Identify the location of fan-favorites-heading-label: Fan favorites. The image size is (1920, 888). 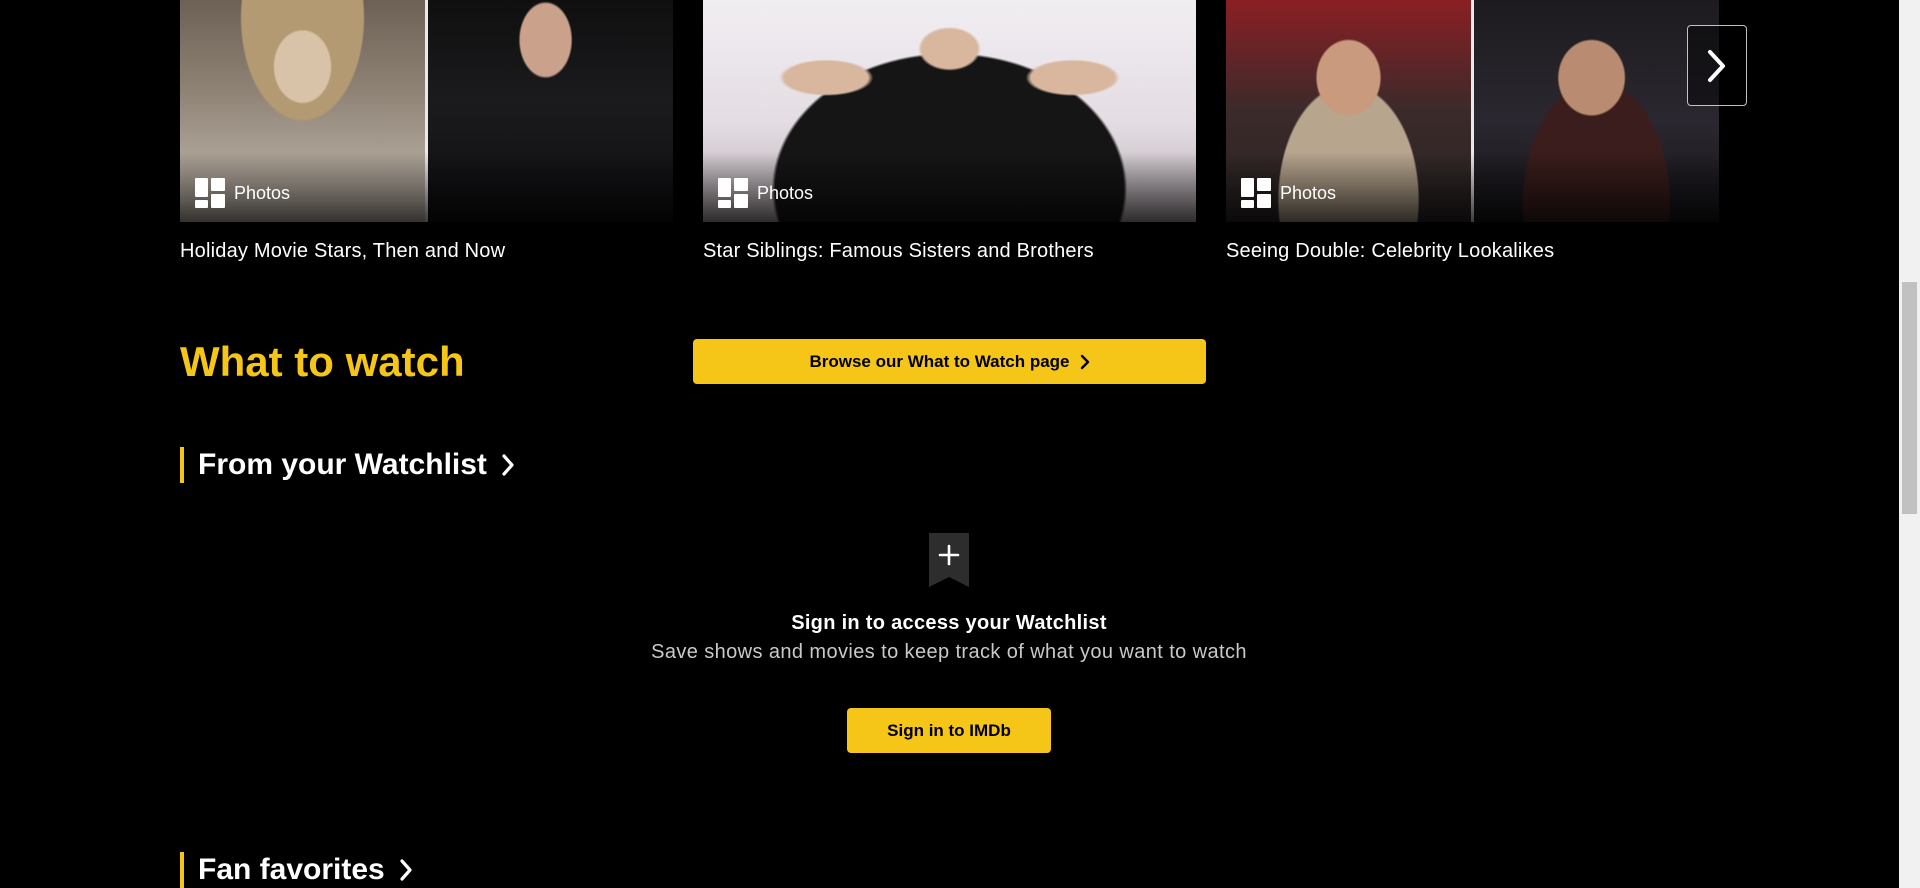
(291, 869).